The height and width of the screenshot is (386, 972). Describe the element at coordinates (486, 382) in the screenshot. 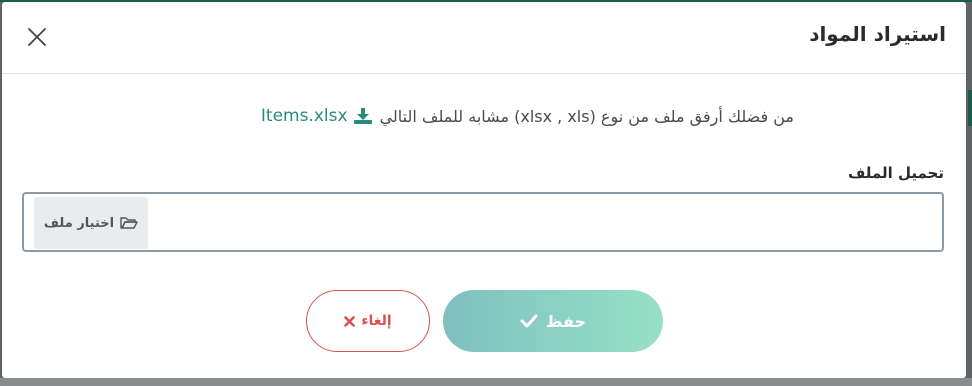

I see `background-strip-bottom` at that location.